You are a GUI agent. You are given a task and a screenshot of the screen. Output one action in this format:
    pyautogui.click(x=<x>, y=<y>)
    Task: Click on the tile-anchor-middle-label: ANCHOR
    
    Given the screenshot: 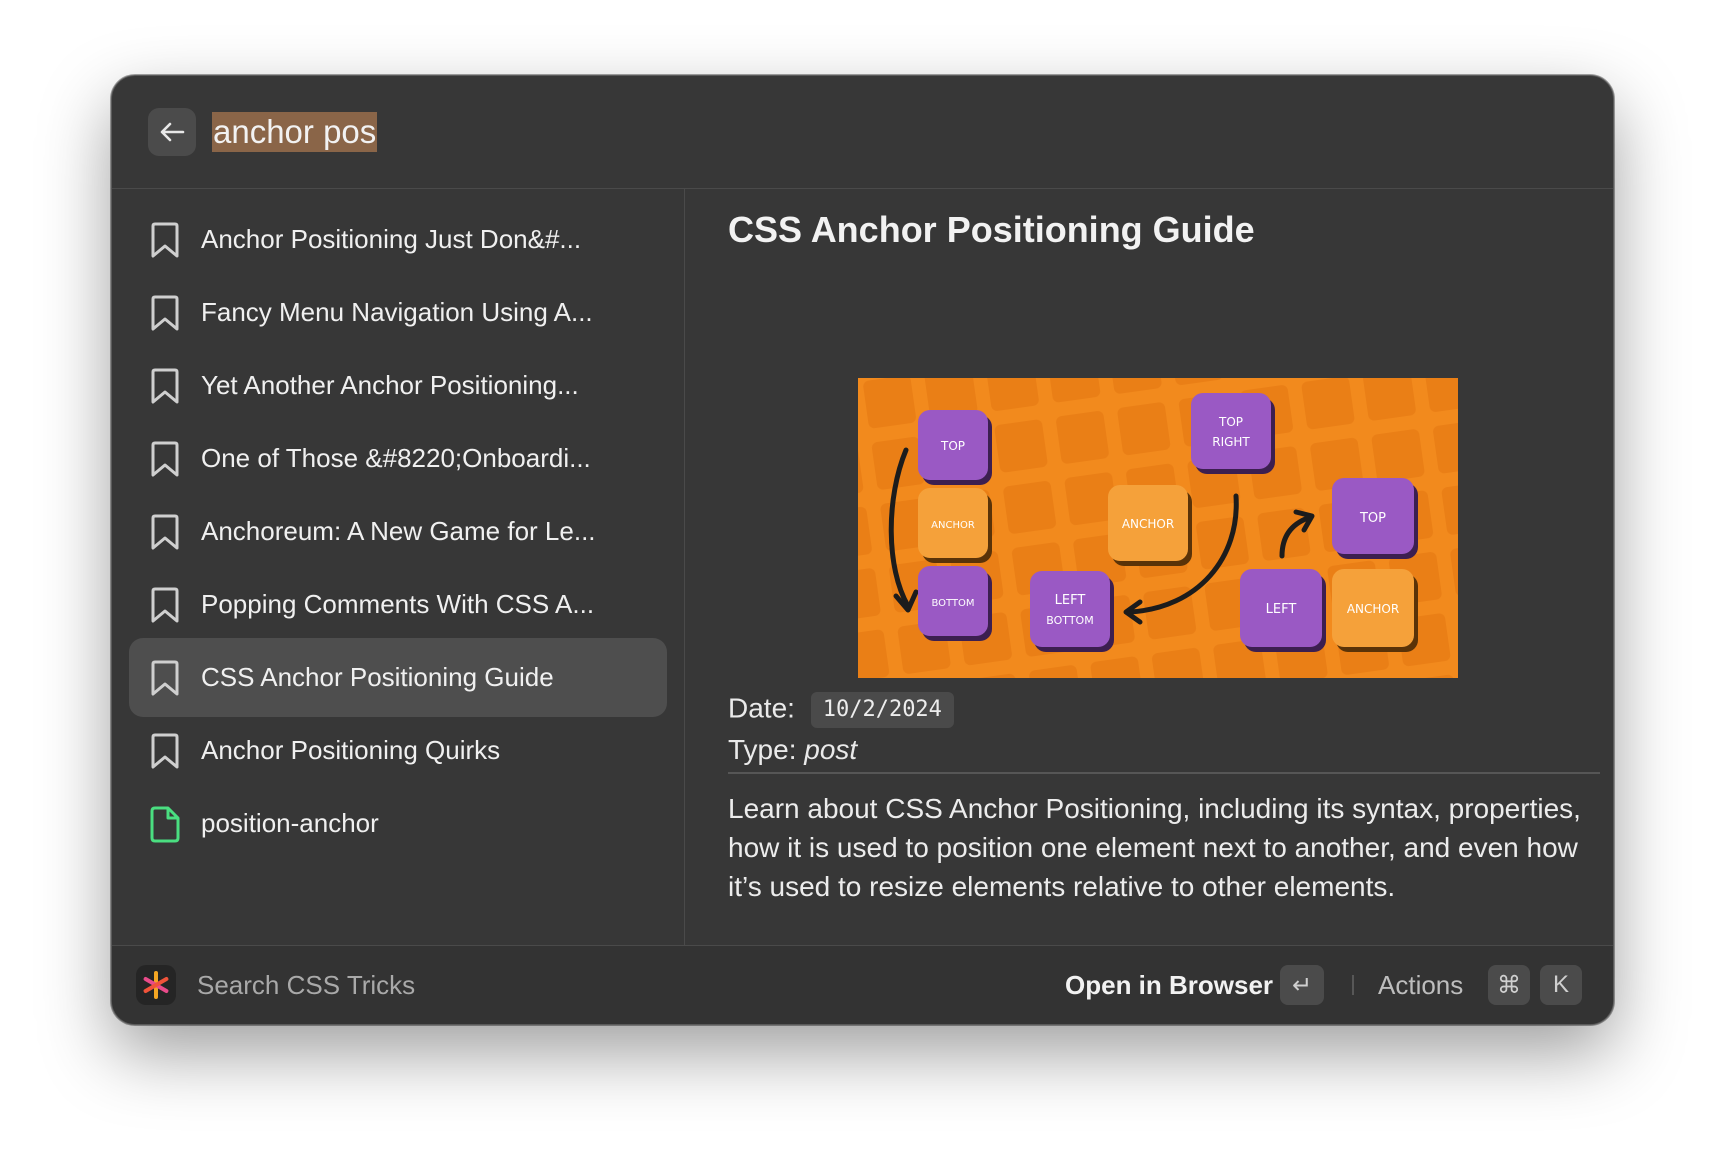 What is the action you would take?
    pyautogui.click(x=1148, y=524)
    